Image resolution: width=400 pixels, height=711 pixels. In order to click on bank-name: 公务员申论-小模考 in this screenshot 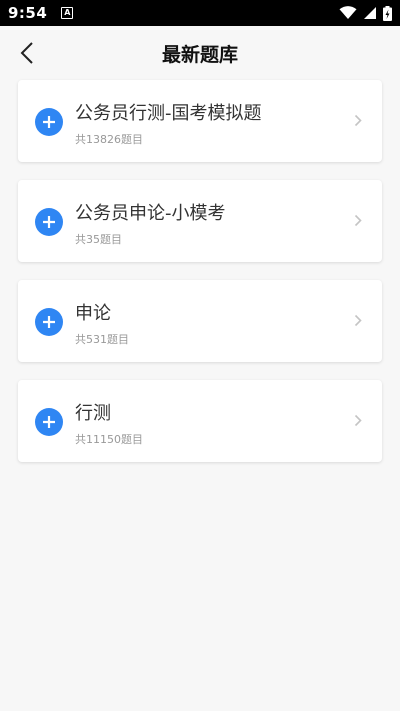, I will do `click(150, 213)`.